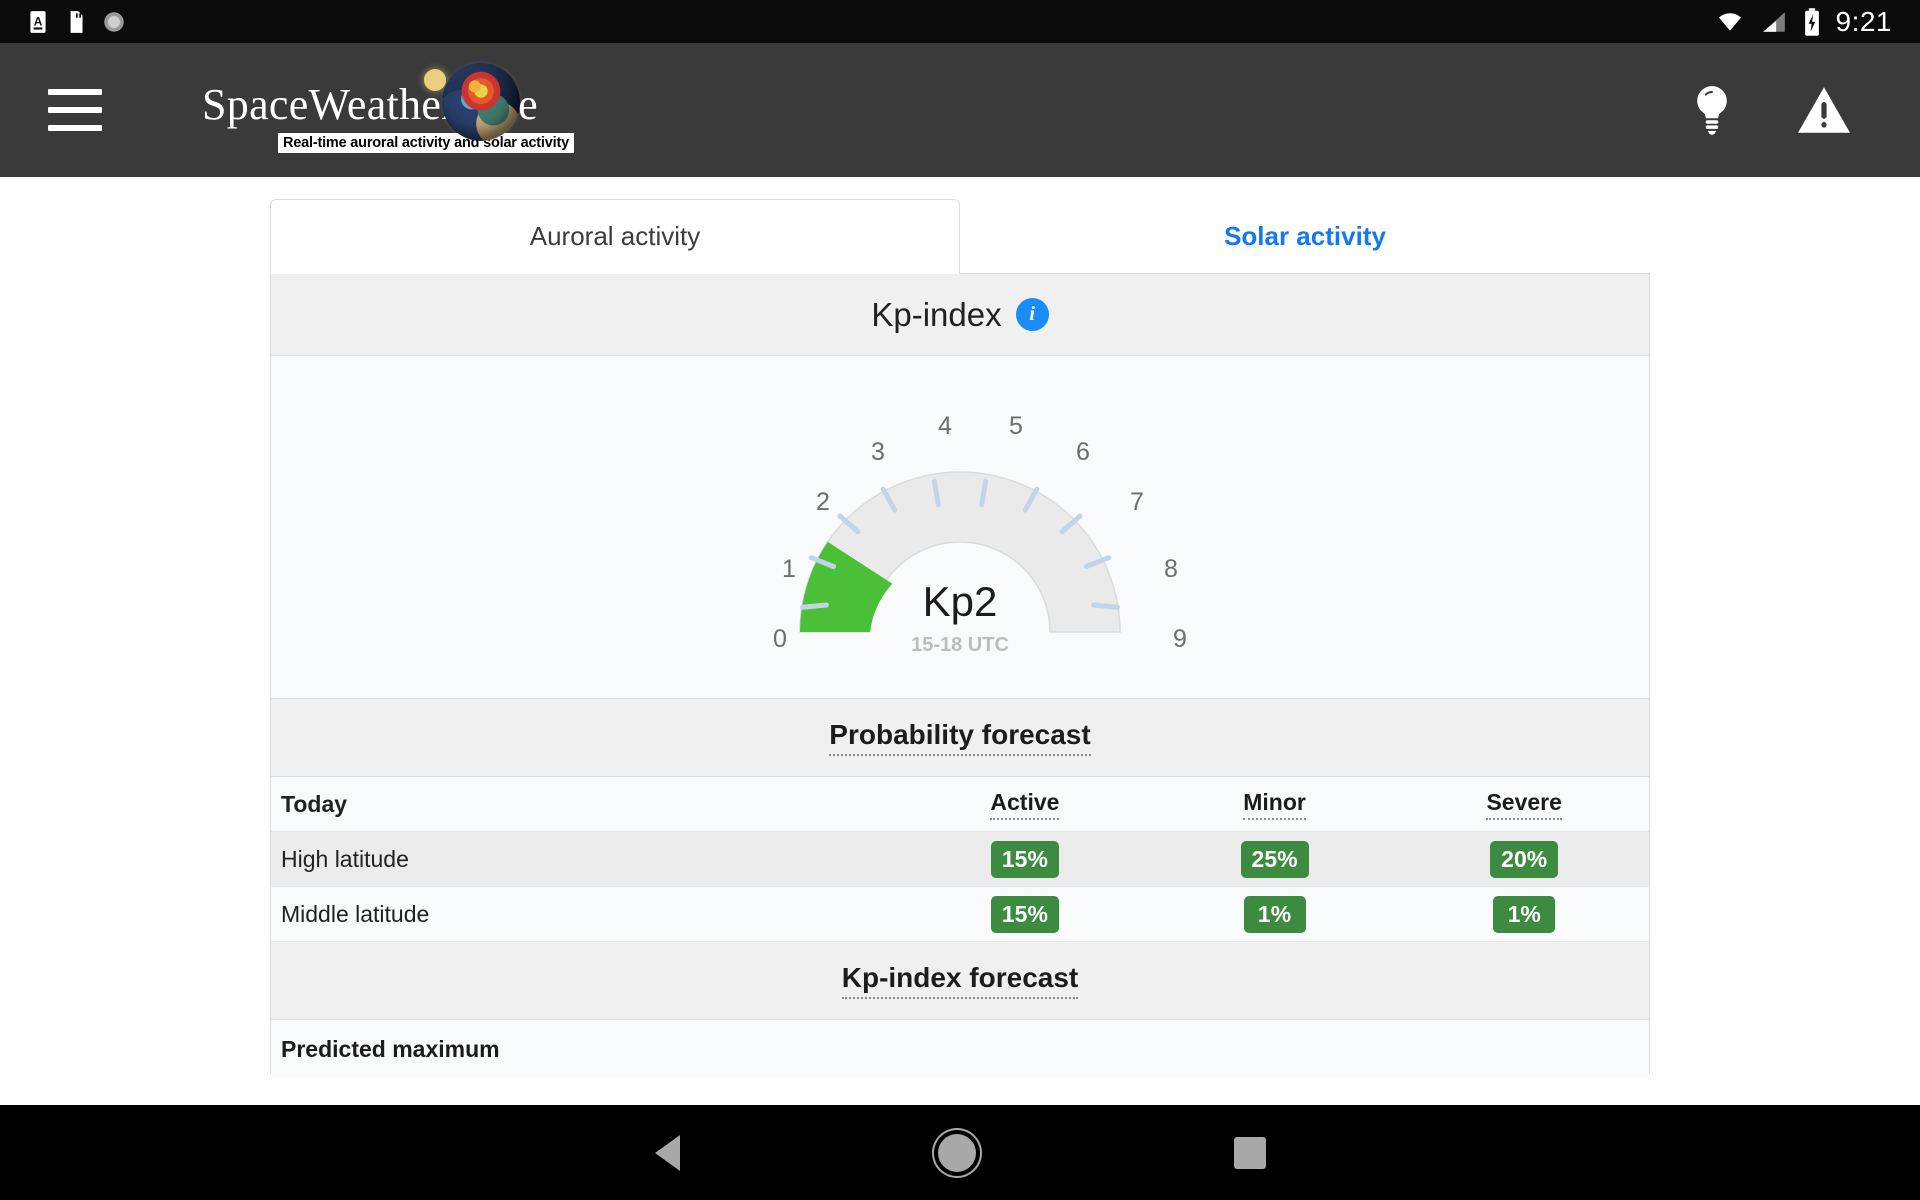 This screenshot has width=1920, height=1200. I want to click on home-circle-icon, so click(956, 1152).